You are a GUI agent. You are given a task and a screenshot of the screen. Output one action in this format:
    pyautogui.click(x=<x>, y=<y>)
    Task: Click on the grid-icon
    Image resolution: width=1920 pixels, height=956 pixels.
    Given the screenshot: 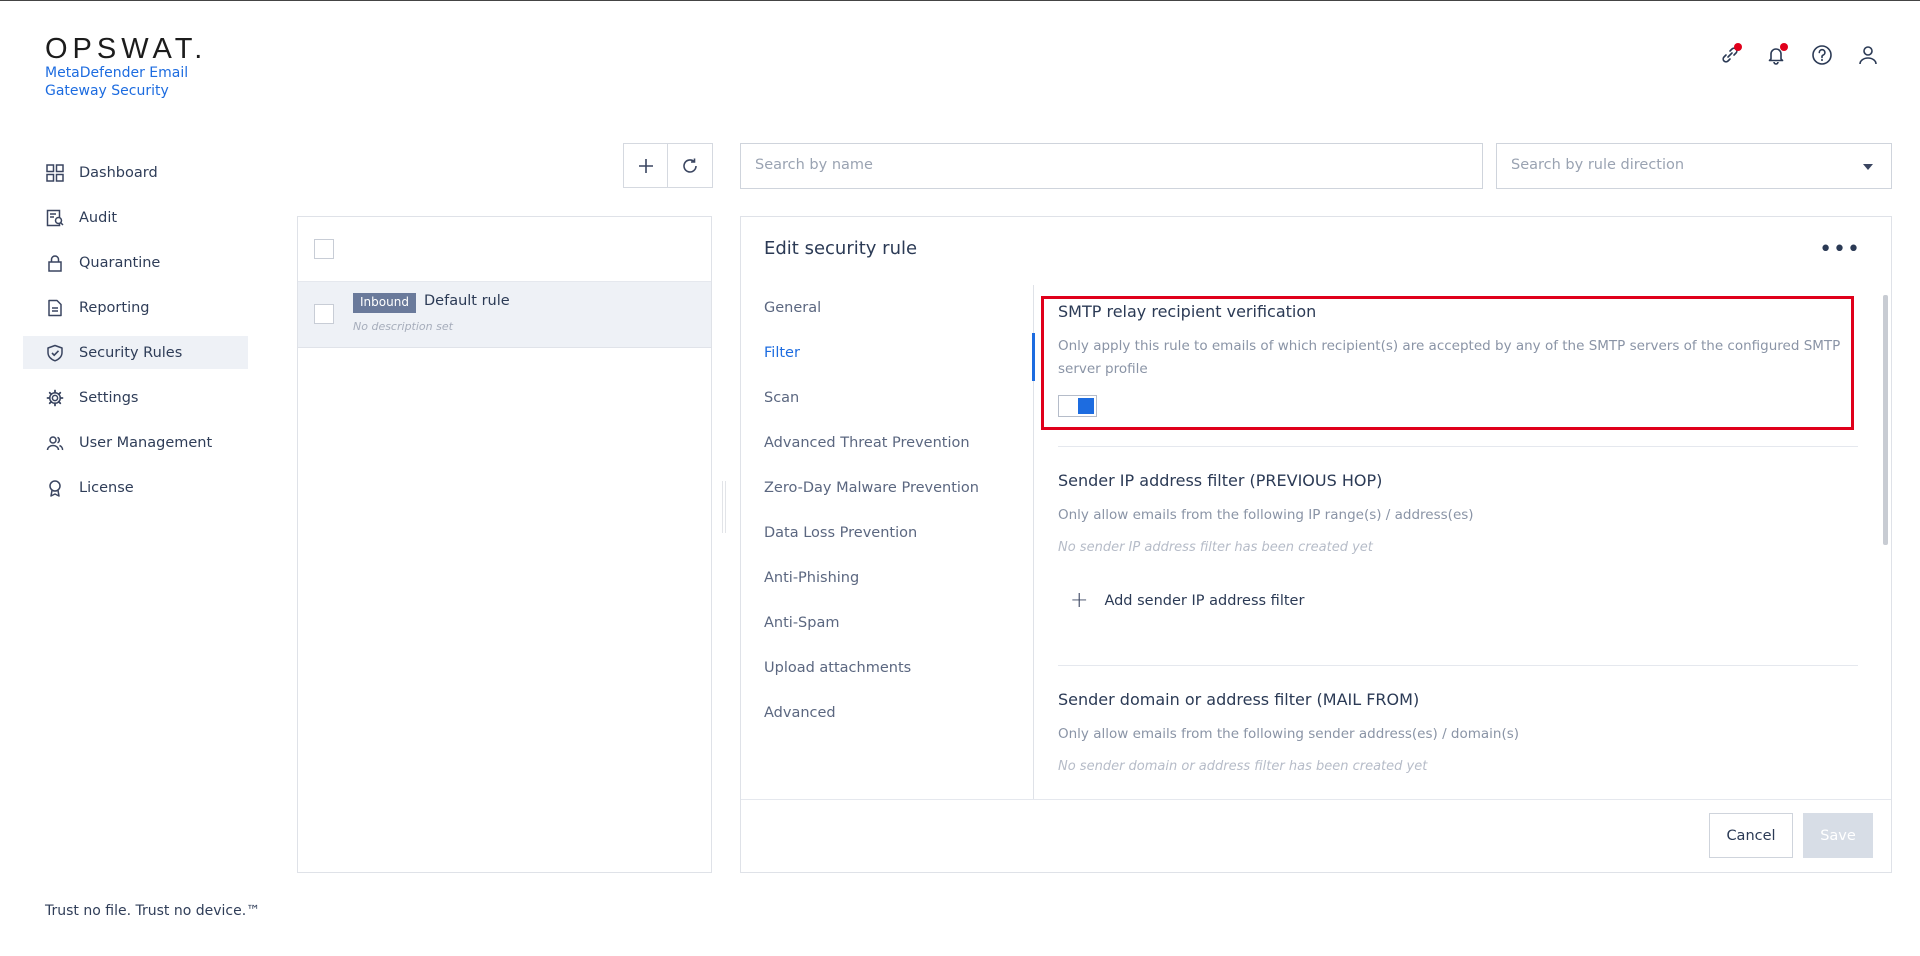 What is the action you would take?
    pyautogui.click(x=55, y=173)
    